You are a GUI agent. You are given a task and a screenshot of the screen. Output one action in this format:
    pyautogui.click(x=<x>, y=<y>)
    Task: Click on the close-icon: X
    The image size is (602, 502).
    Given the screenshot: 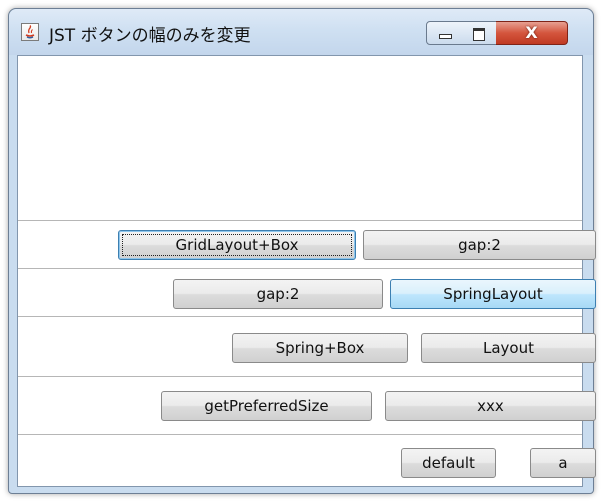 What is the action you would take?
    pyautogui.click(x=531, y=32)
    